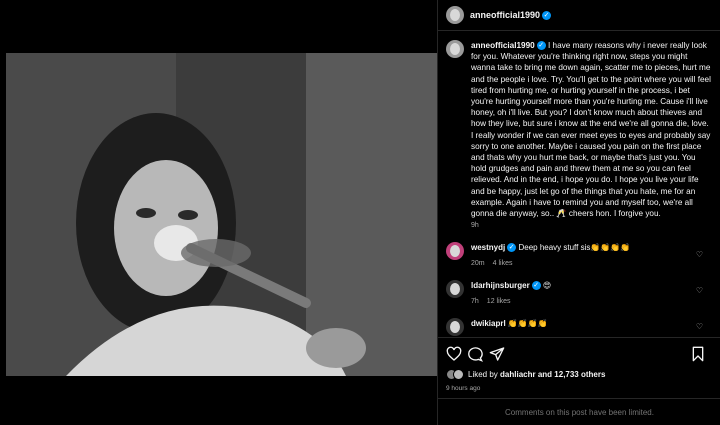  I want to click on comment-username: westnydj, so click(488, 247).